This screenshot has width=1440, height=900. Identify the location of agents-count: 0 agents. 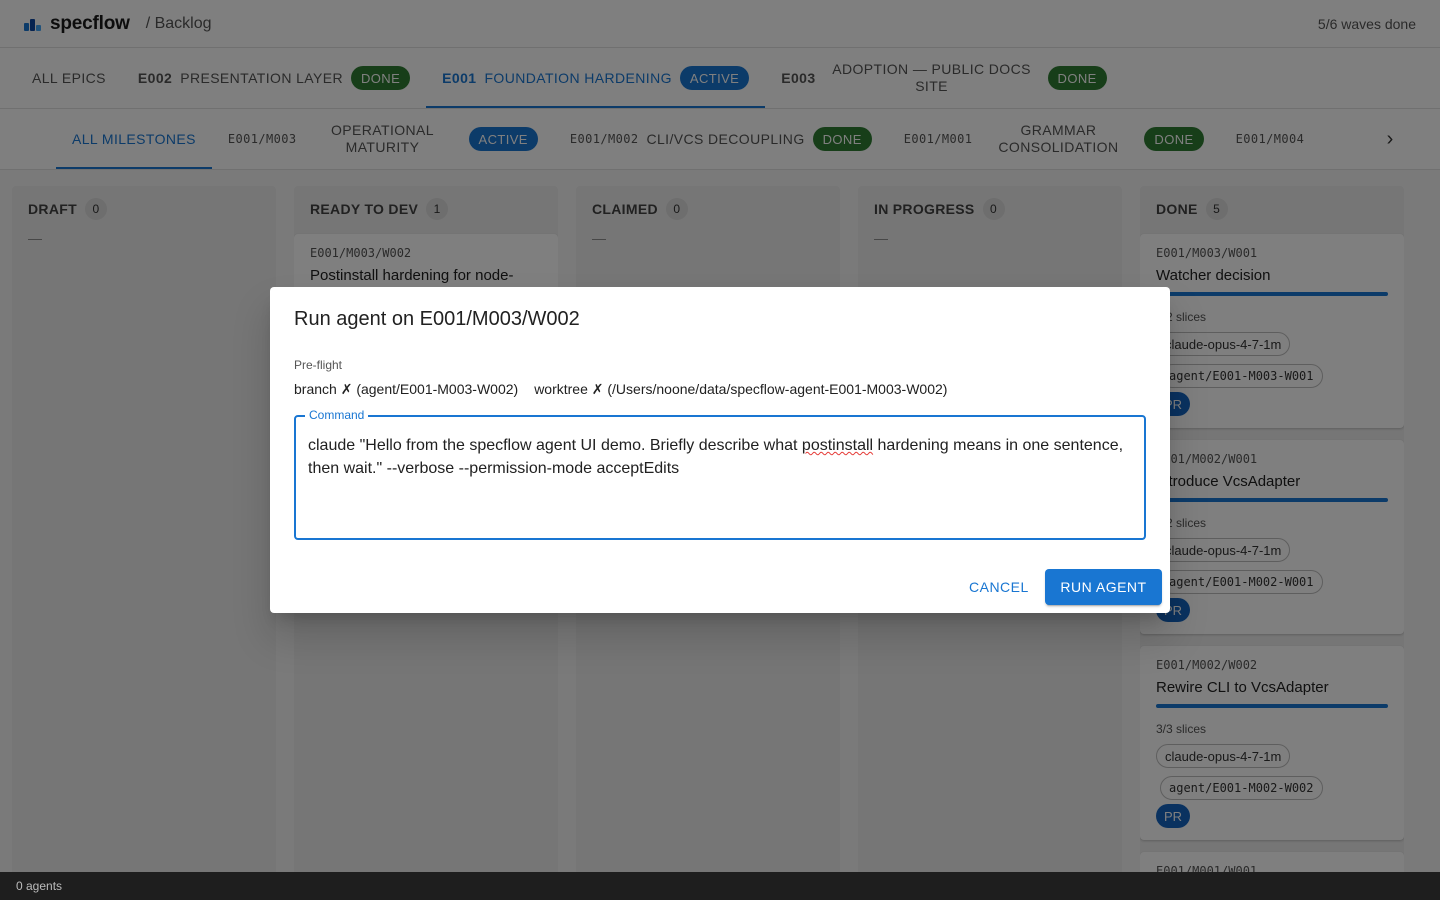
(39, 886).